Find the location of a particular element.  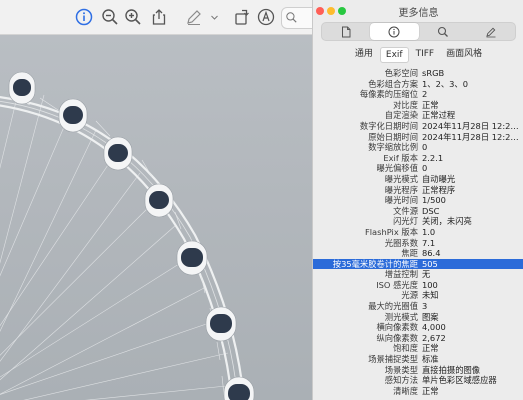

exif-value: 关闭，未闪亮 is located at coordinates (447, 221).